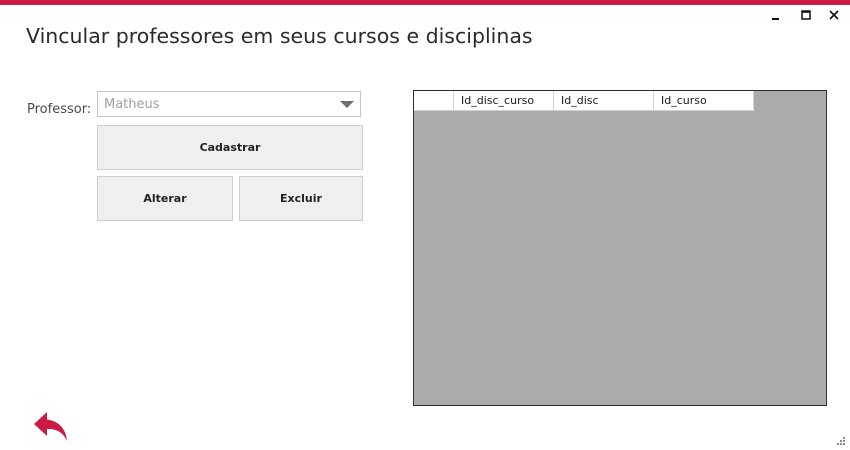  I want to click on maximize-button, so click(806, 16).